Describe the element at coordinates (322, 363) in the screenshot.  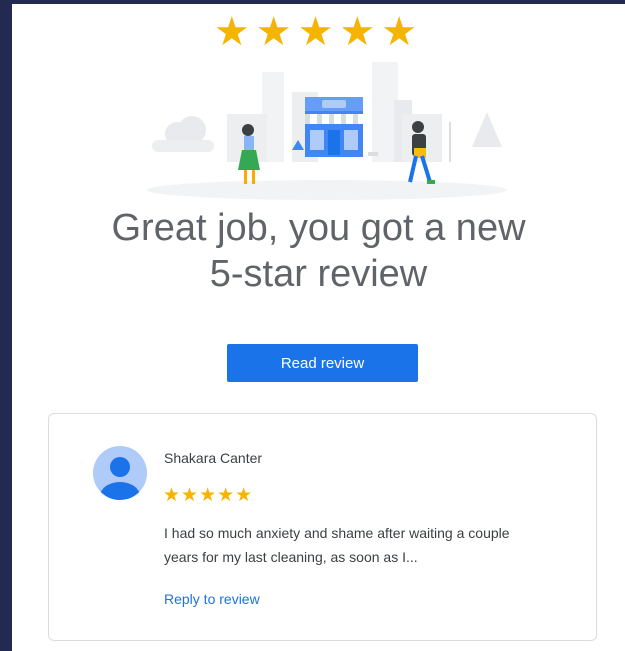
I see `read-review-button: Read review` at that location.